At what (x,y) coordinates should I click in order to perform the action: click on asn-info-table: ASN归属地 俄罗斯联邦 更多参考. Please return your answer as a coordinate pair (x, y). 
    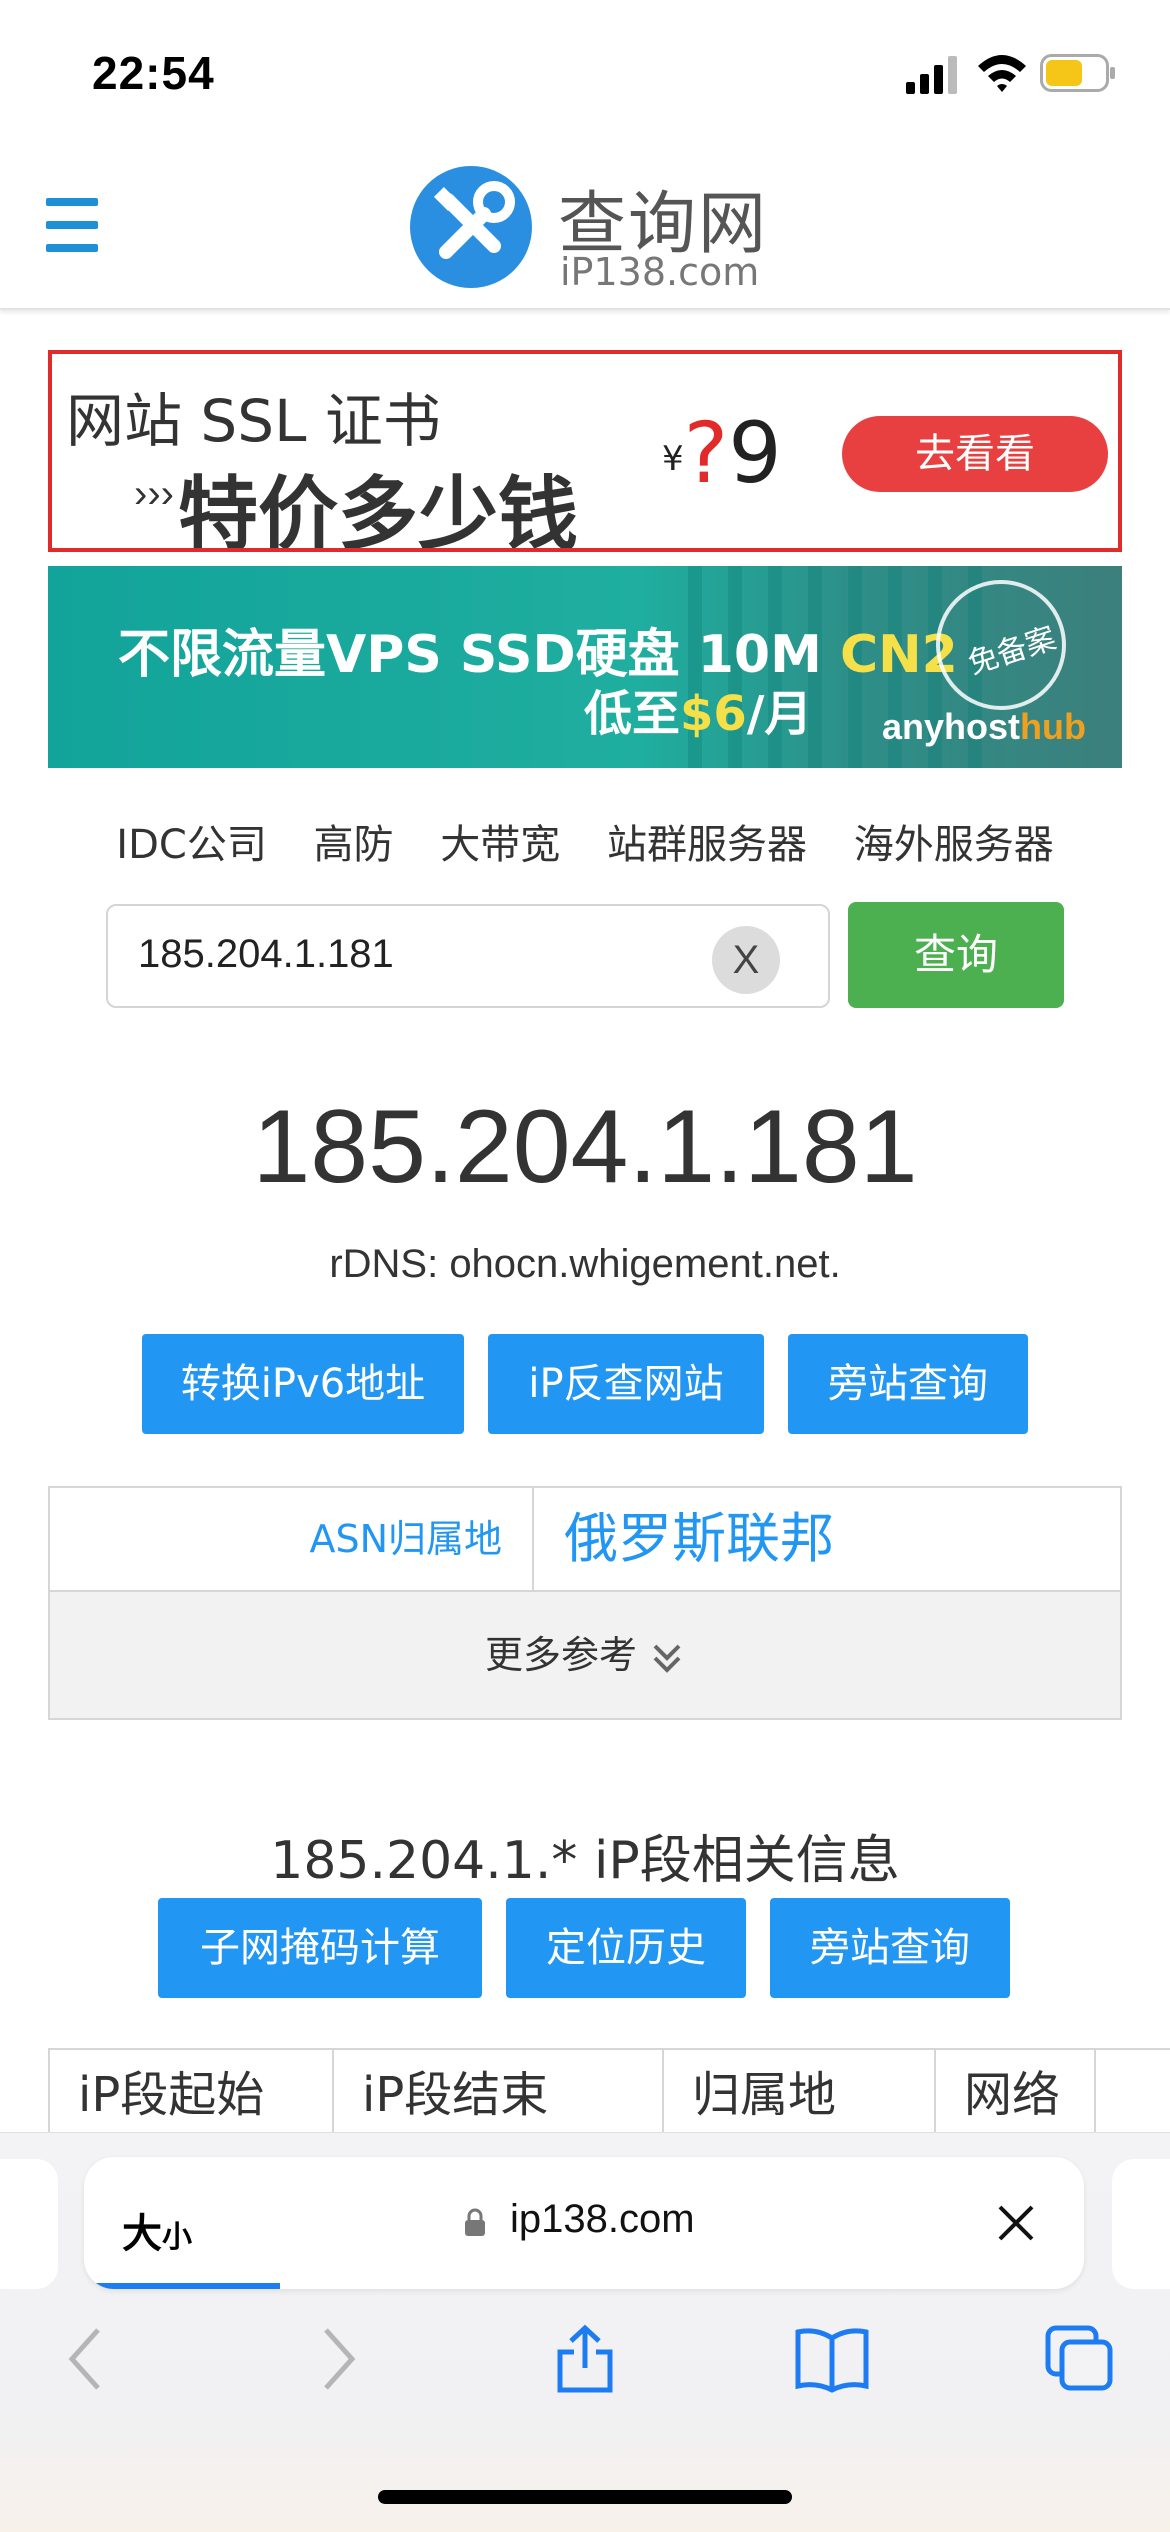
    Looking at the image, I should click on (585, 1603).